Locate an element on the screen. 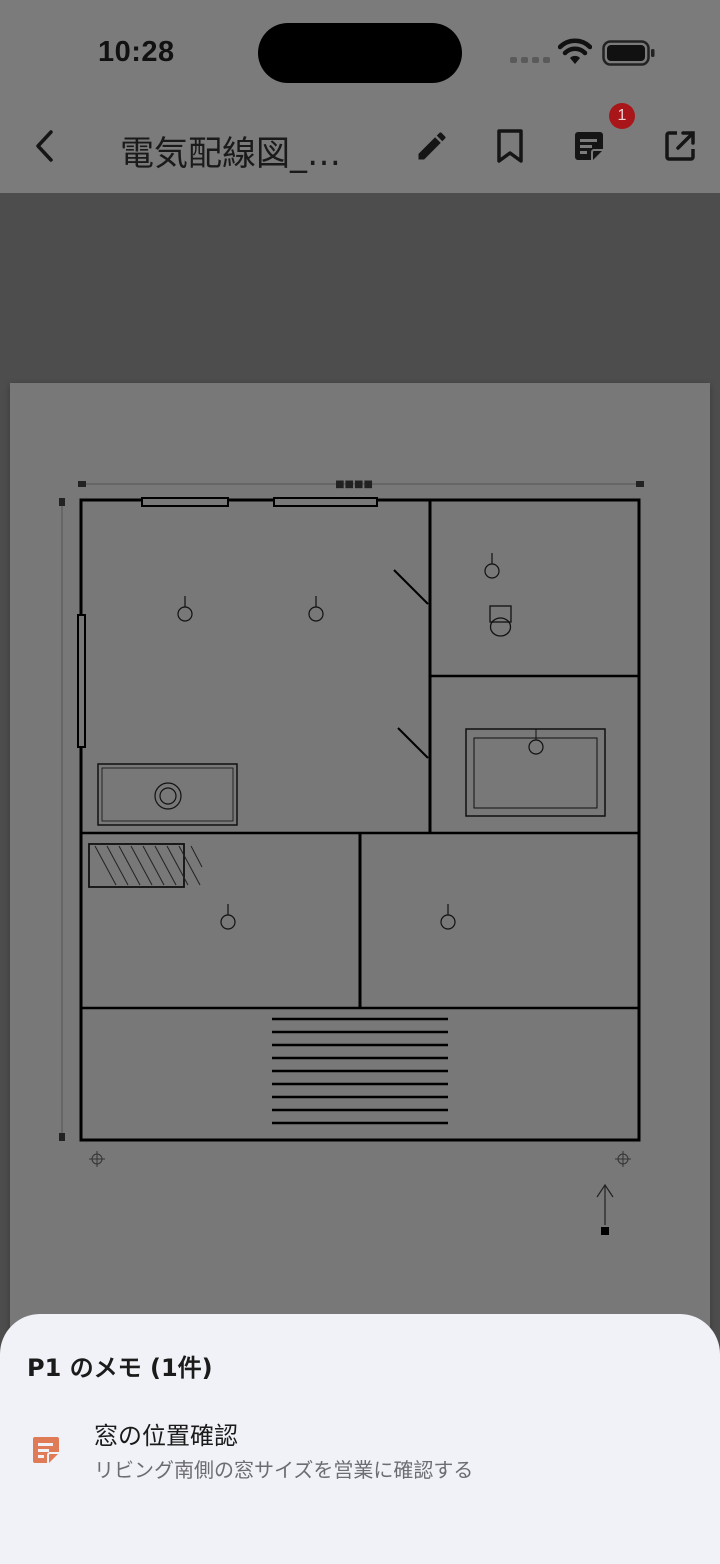 This screenshot has width=720, height=1564. battery-icon is located at coordinates (628, 53).